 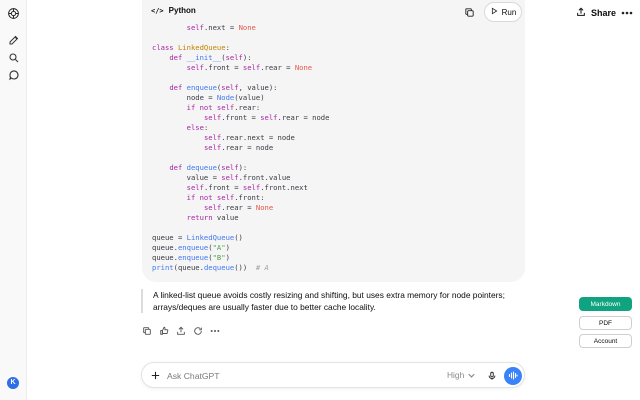 What do you see at coordinates (13, 200) in the screenshot?
I see `sidebar-rail: K` at bounding box center [13, 200].